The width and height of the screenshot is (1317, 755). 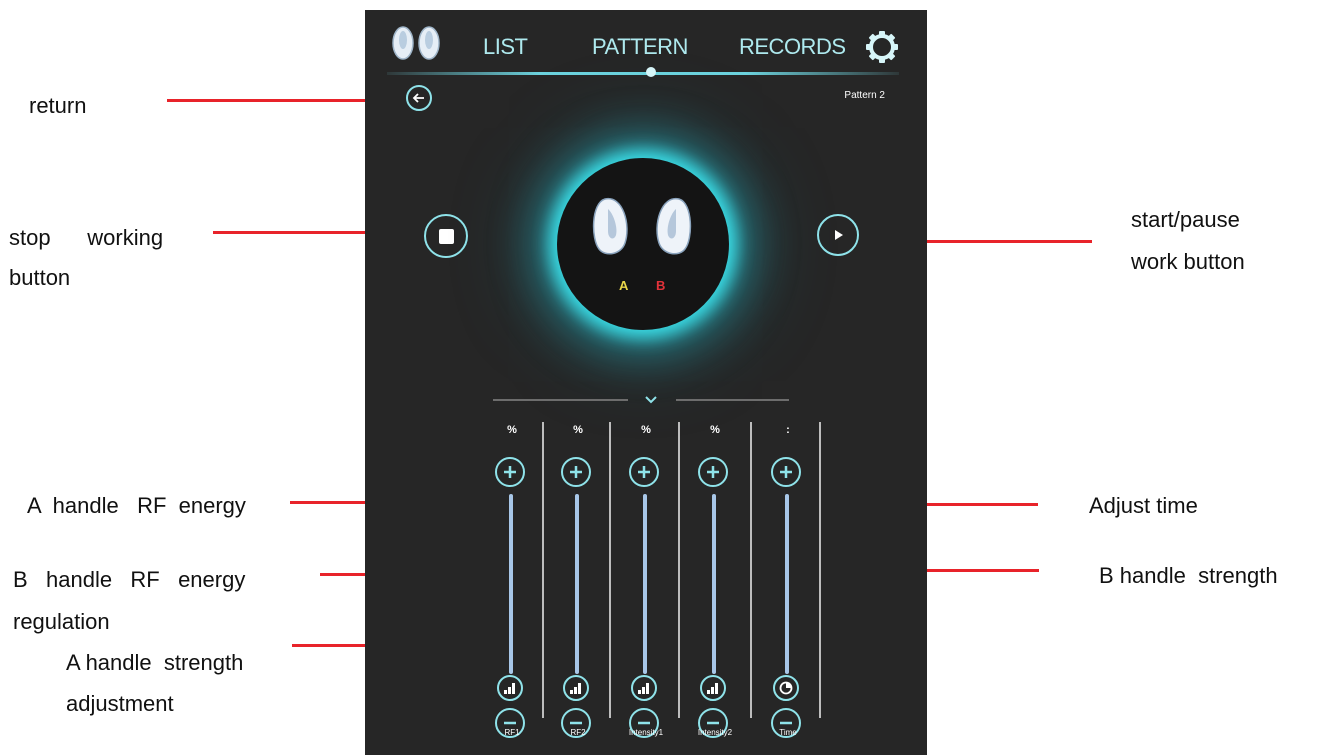 I want to click on annotation-stop-line1: stop working, so click(x=86, y=237).